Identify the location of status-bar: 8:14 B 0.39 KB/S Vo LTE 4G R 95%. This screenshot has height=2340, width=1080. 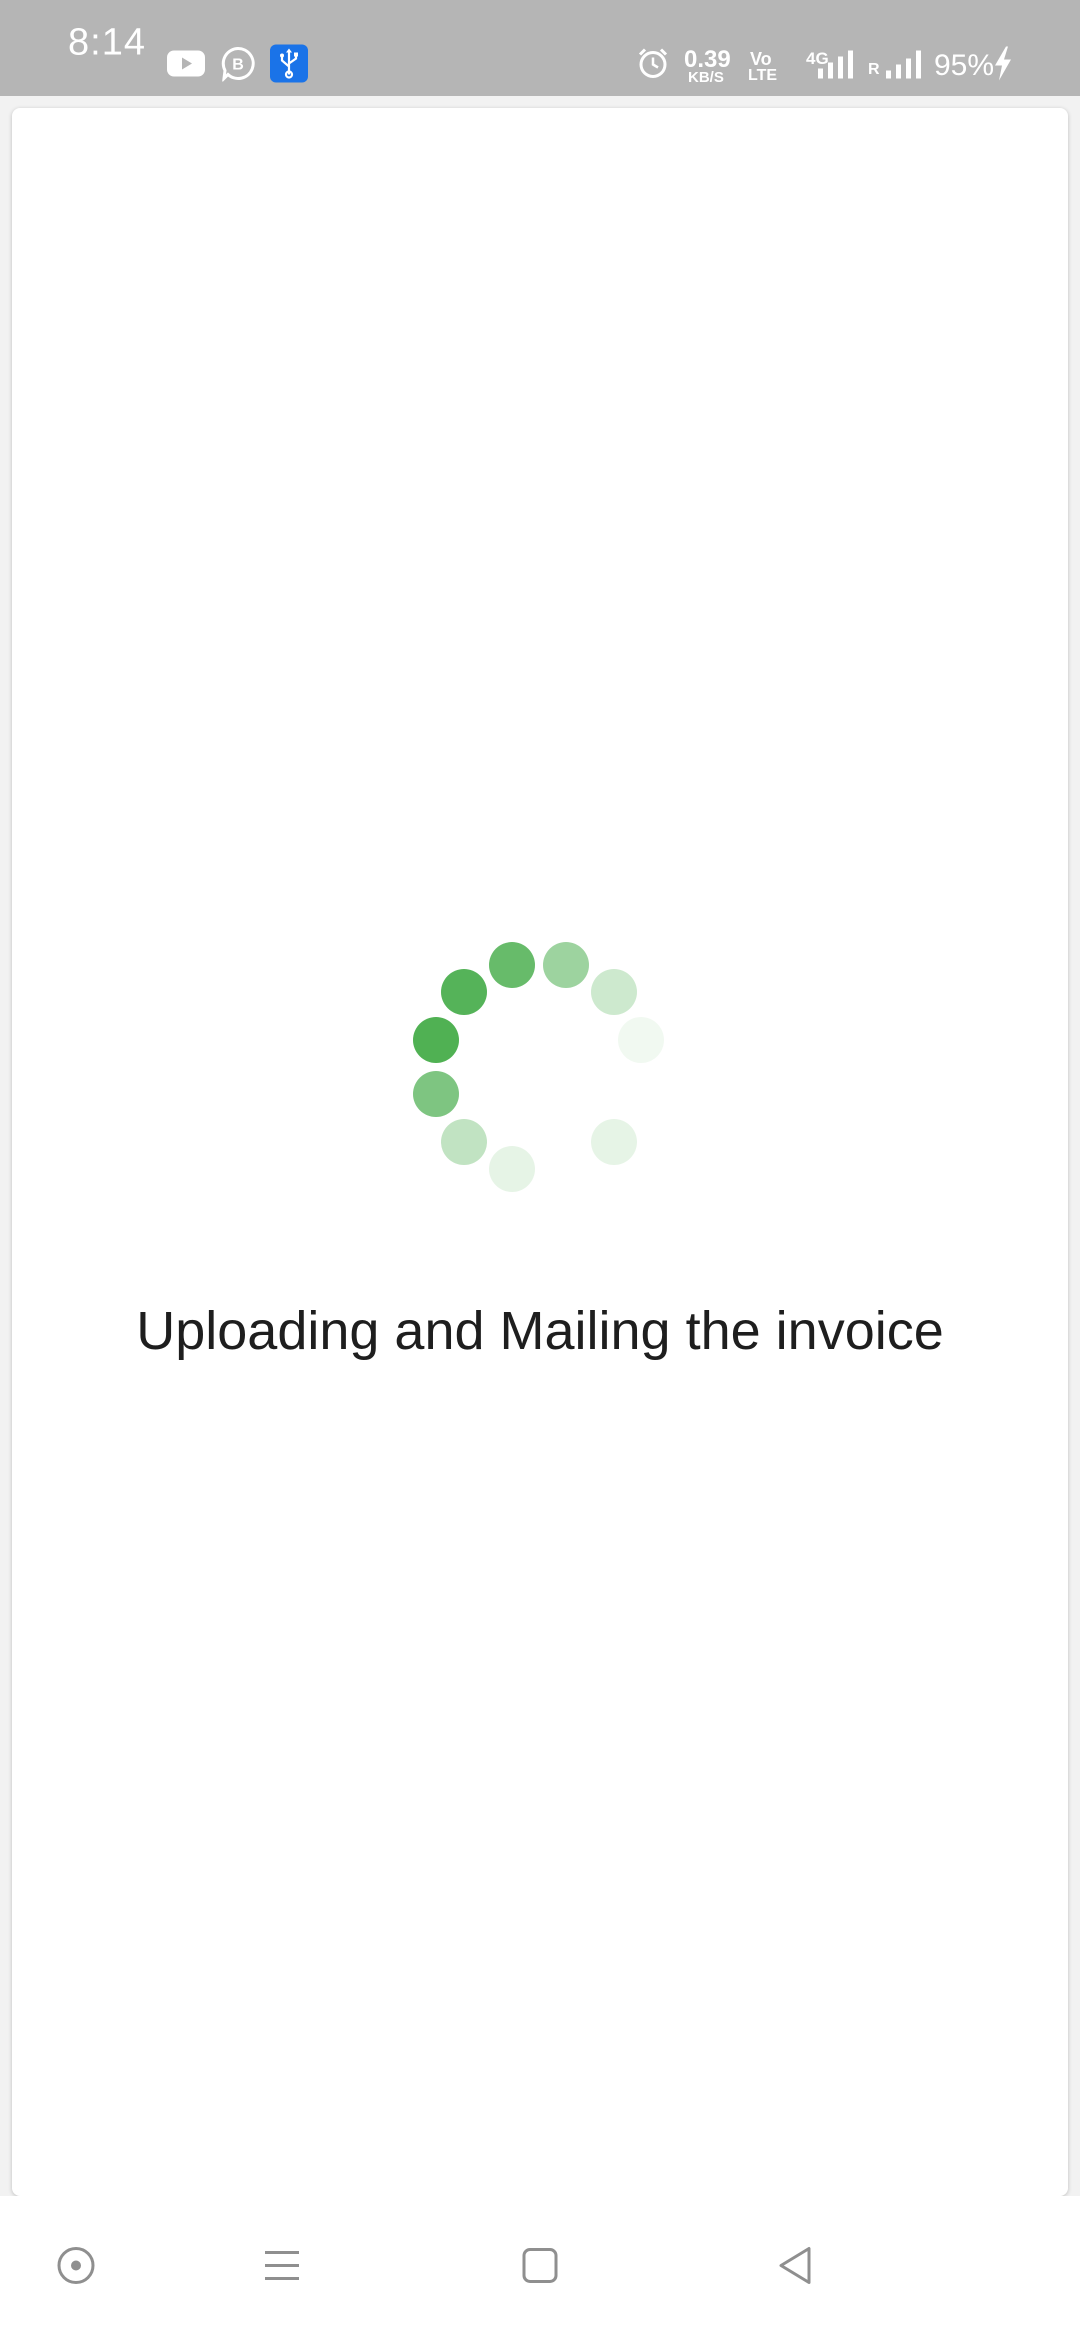
(540, 48).